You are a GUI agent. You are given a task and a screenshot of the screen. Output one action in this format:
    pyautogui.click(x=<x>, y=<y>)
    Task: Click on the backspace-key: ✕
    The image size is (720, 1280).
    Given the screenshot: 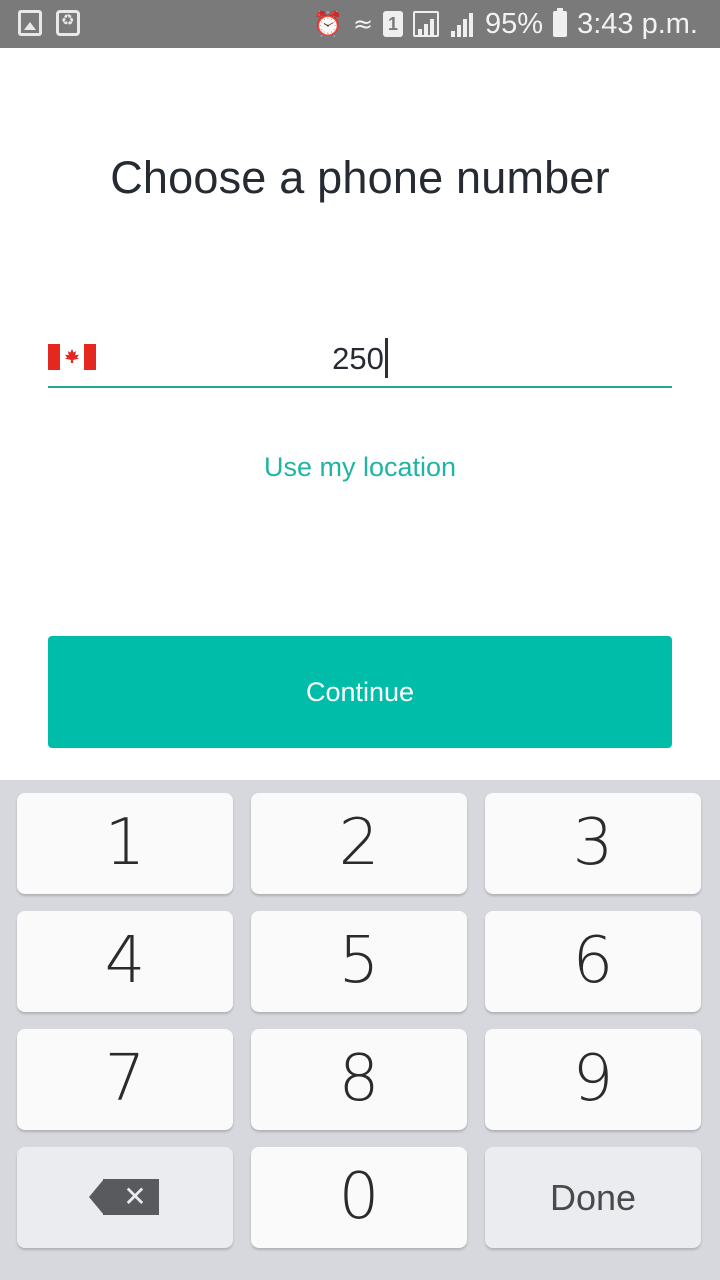 What is the action you would take?
    pyautogui.click(x=125, y=1197)
    